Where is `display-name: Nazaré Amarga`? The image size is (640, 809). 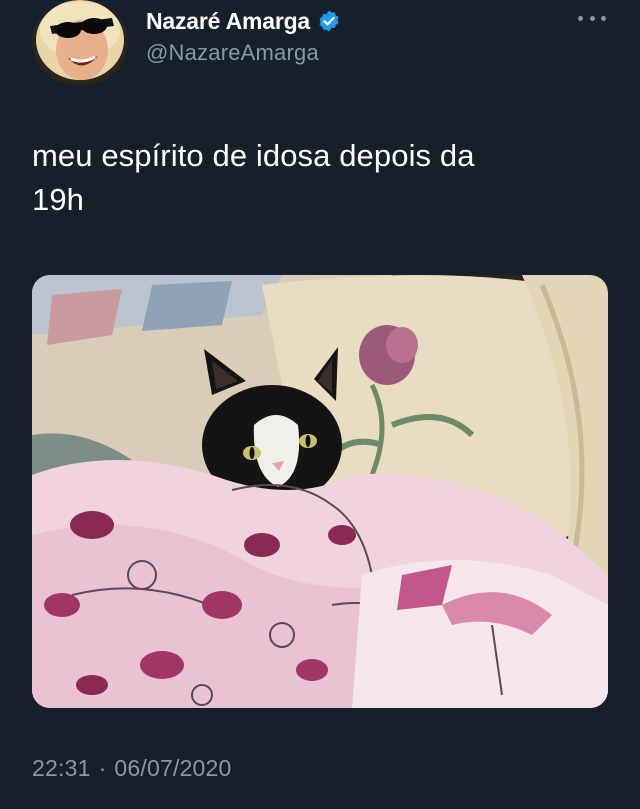
display-name: Nazaré Amarga is located at coordinates (228, 21).